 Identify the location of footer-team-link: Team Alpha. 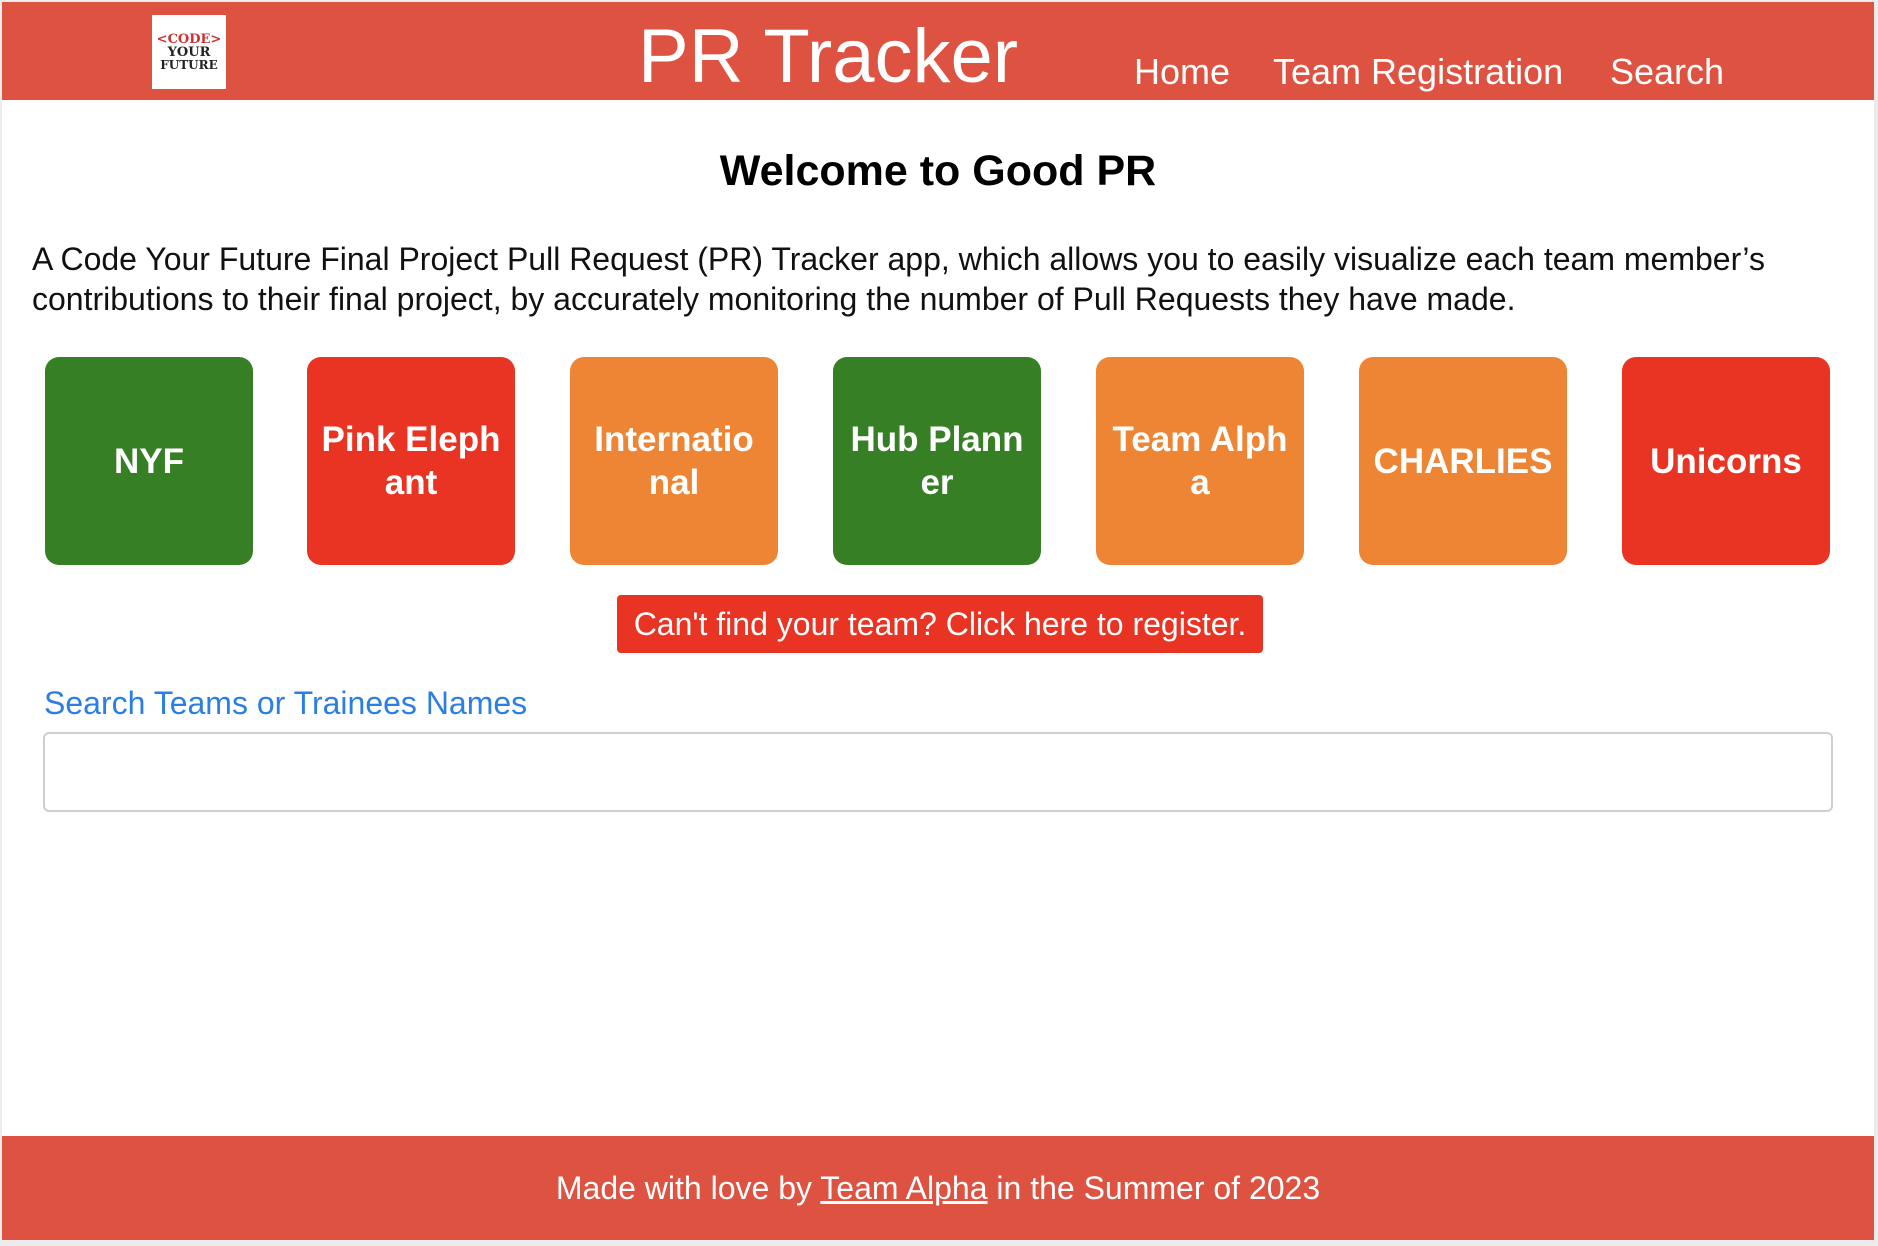
(903, 1188).